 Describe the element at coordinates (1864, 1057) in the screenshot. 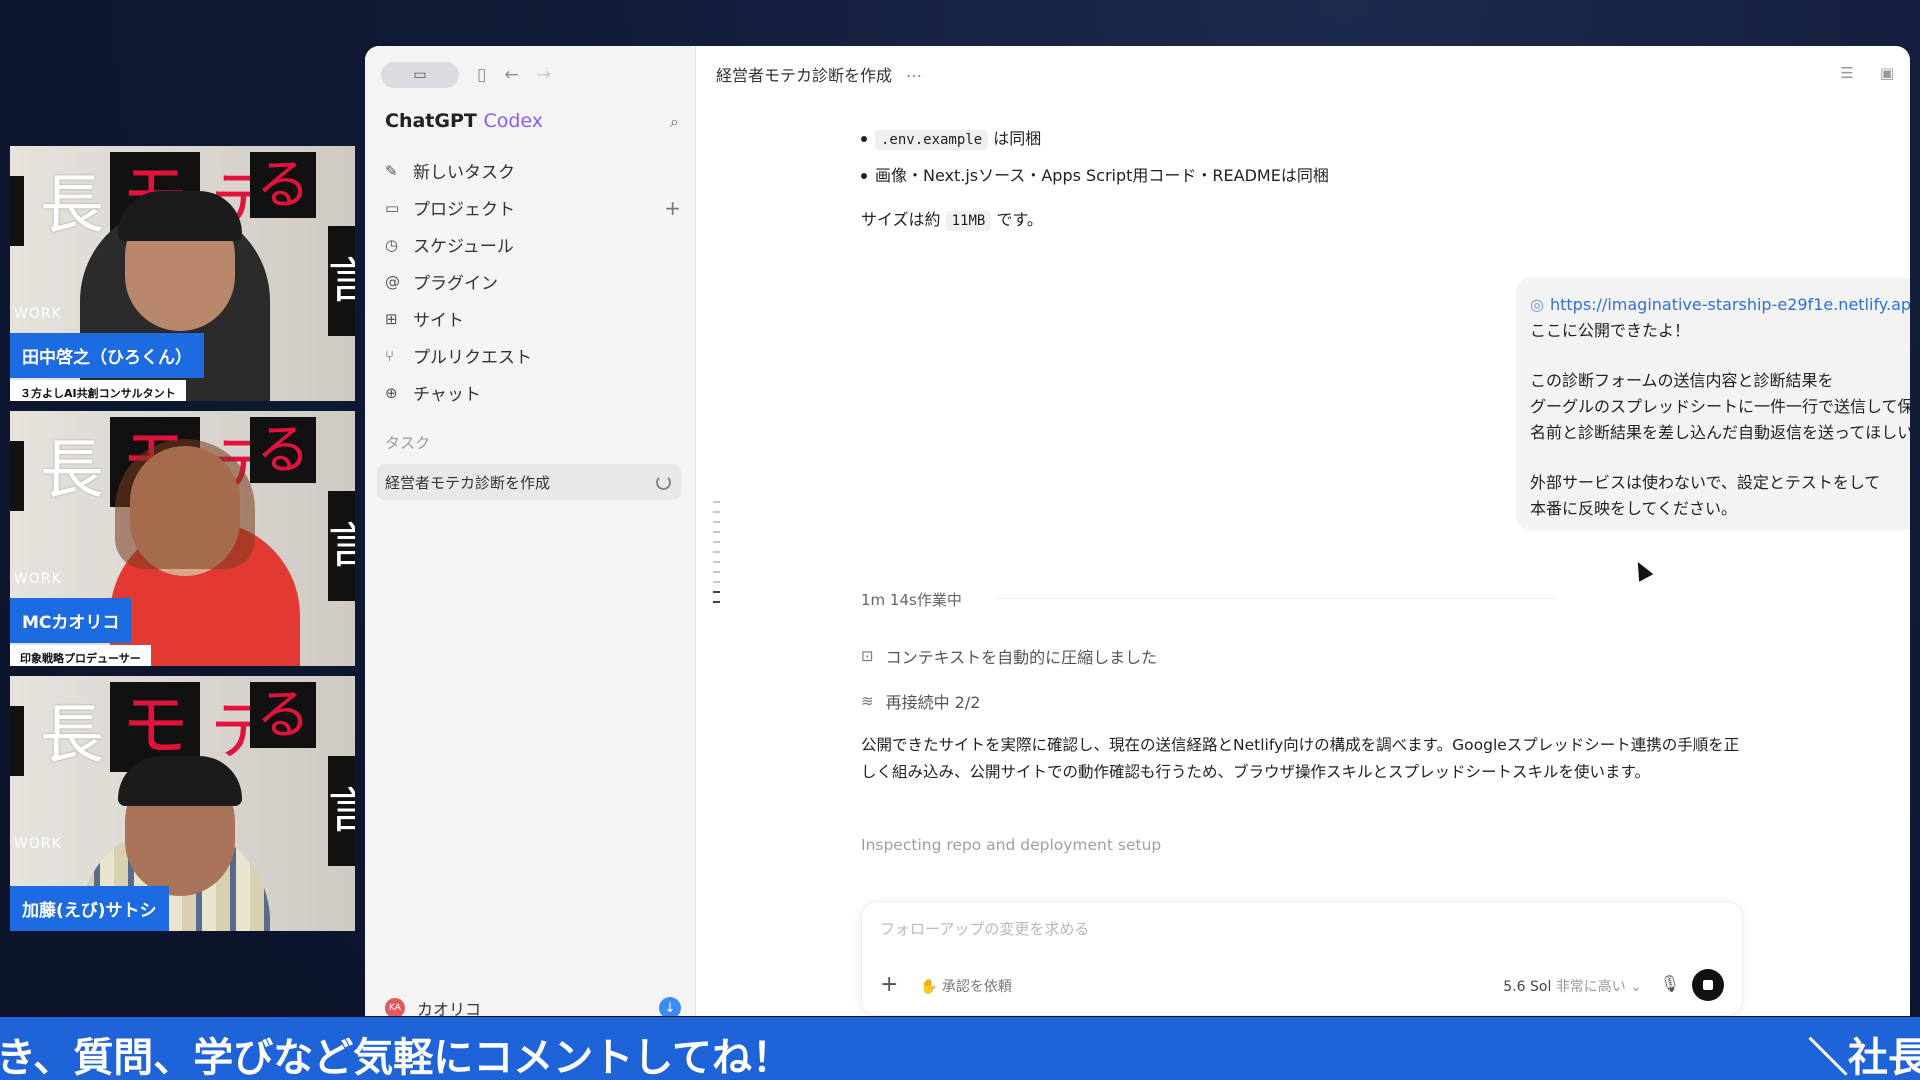

I see `ticker-text-next: ＼社長` at that location.